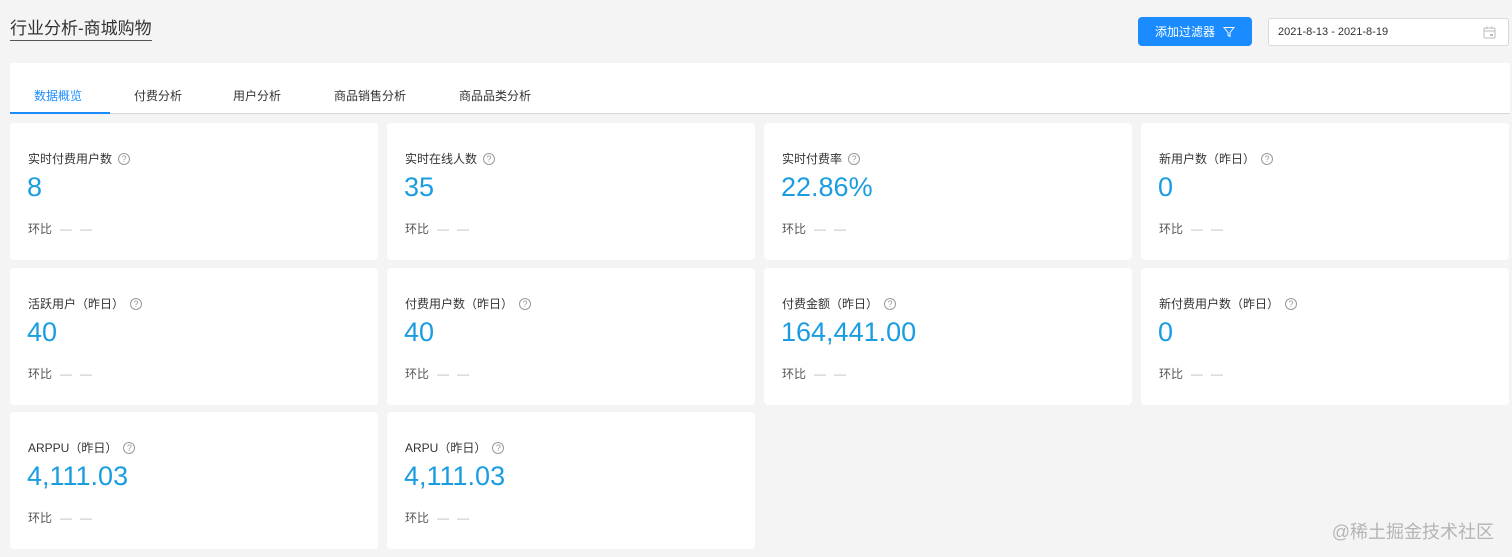 The width and height of the screenshot is (1512, 557). Describe the element at coordinates (571, 336) in the screenshot. I see `metric-card-paying-users: 付费用户数（昨日）? 40 环比 — —` at that location.